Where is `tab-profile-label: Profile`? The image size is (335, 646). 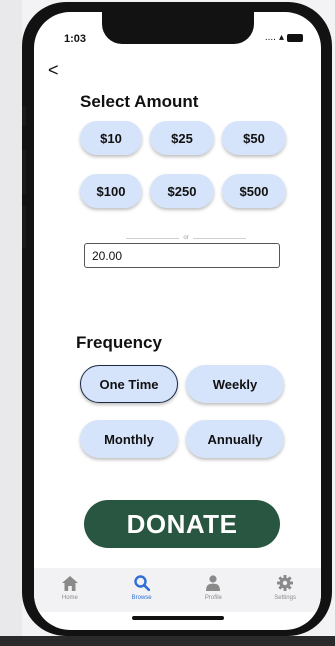
tab-profile-label: Profile is located at coordinates (213, 598).